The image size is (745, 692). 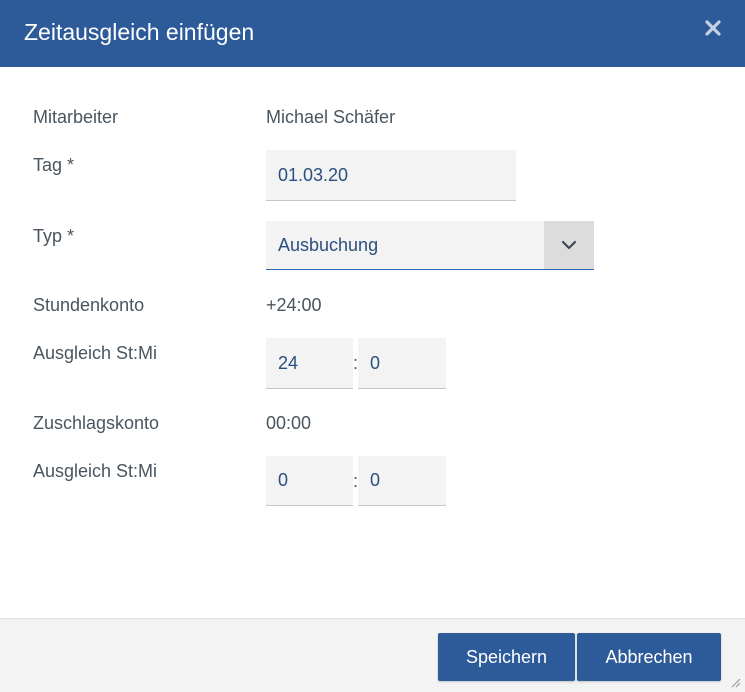 I want to click on surcharge-compensation-minutes-input, so click(x=402, y=481).